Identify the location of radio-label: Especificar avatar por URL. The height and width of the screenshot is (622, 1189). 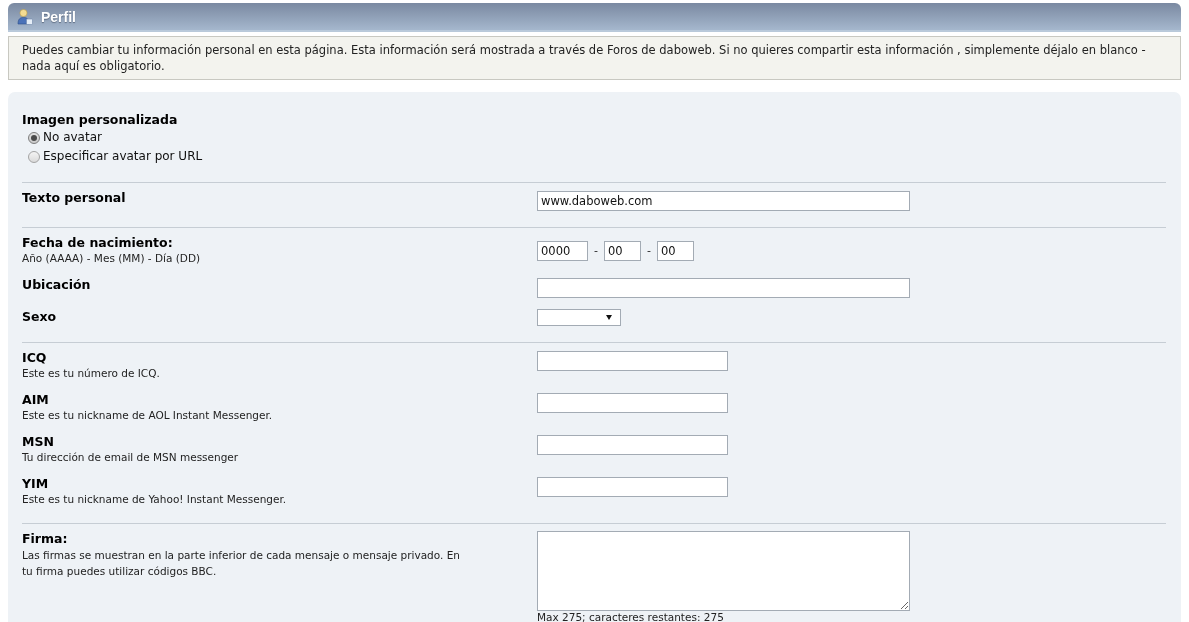
(123, 156).